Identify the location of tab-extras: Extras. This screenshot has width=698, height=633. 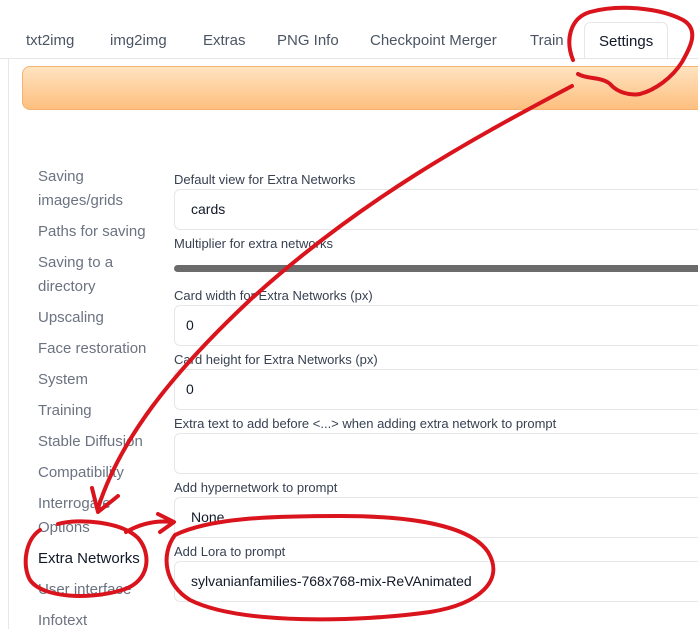
(224, 41).